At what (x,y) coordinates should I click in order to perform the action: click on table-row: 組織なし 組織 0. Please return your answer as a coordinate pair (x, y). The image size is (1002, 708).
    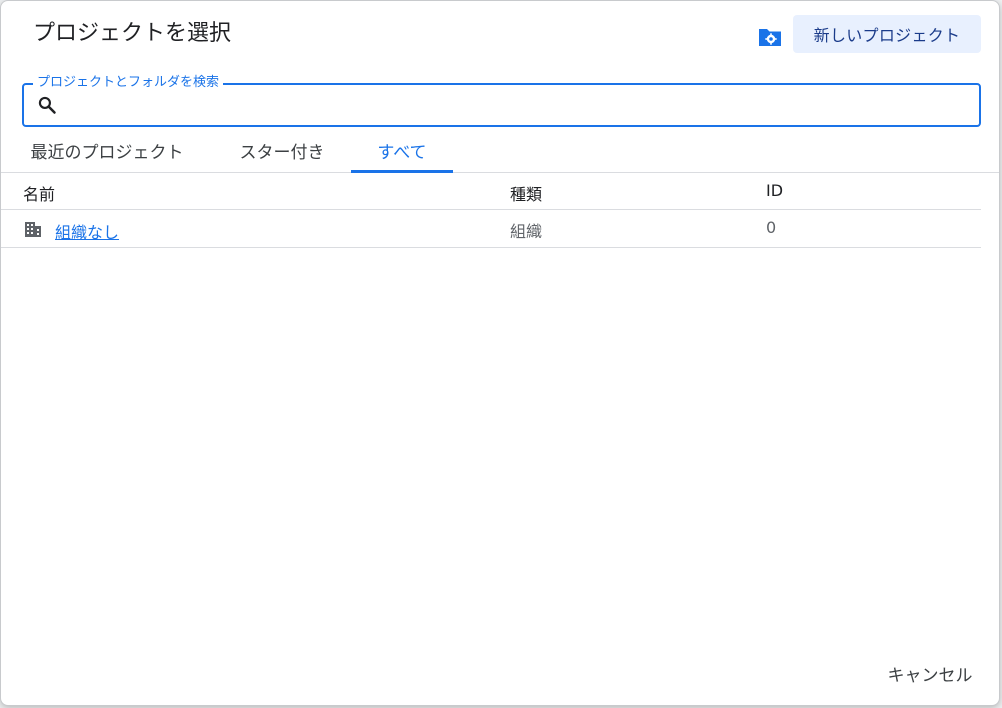
    Looking at the image, I should click on (491, 229).